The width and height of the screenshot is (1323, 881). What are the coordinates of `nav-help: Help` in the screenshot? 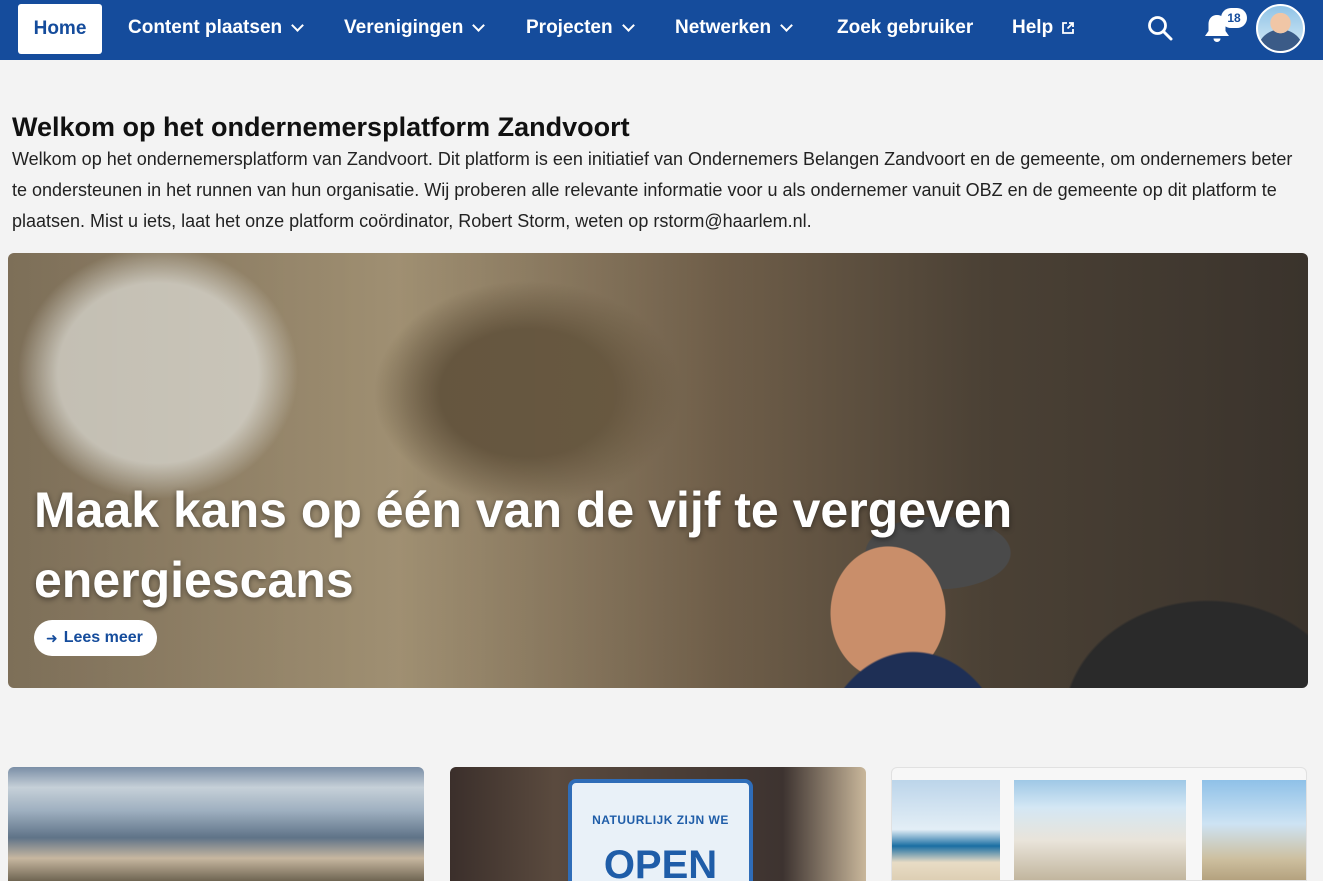 It's located at (1043, 28).